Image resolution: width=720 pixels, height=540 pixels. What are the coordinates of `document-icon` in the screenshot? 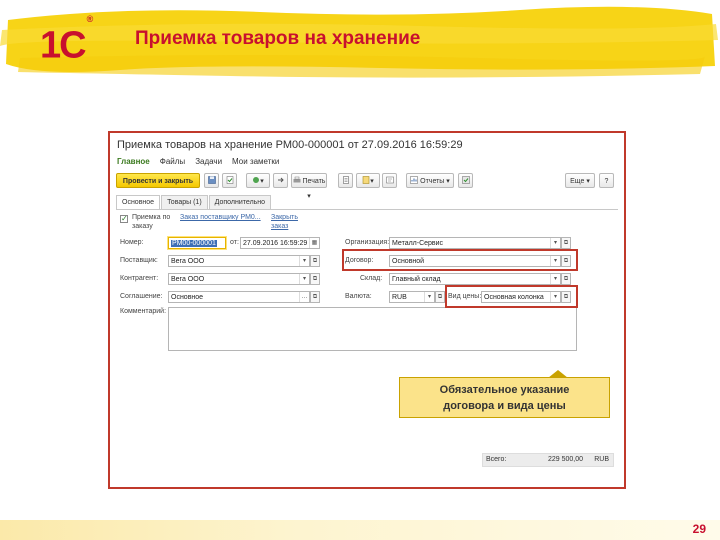 It's located at (366, 180).